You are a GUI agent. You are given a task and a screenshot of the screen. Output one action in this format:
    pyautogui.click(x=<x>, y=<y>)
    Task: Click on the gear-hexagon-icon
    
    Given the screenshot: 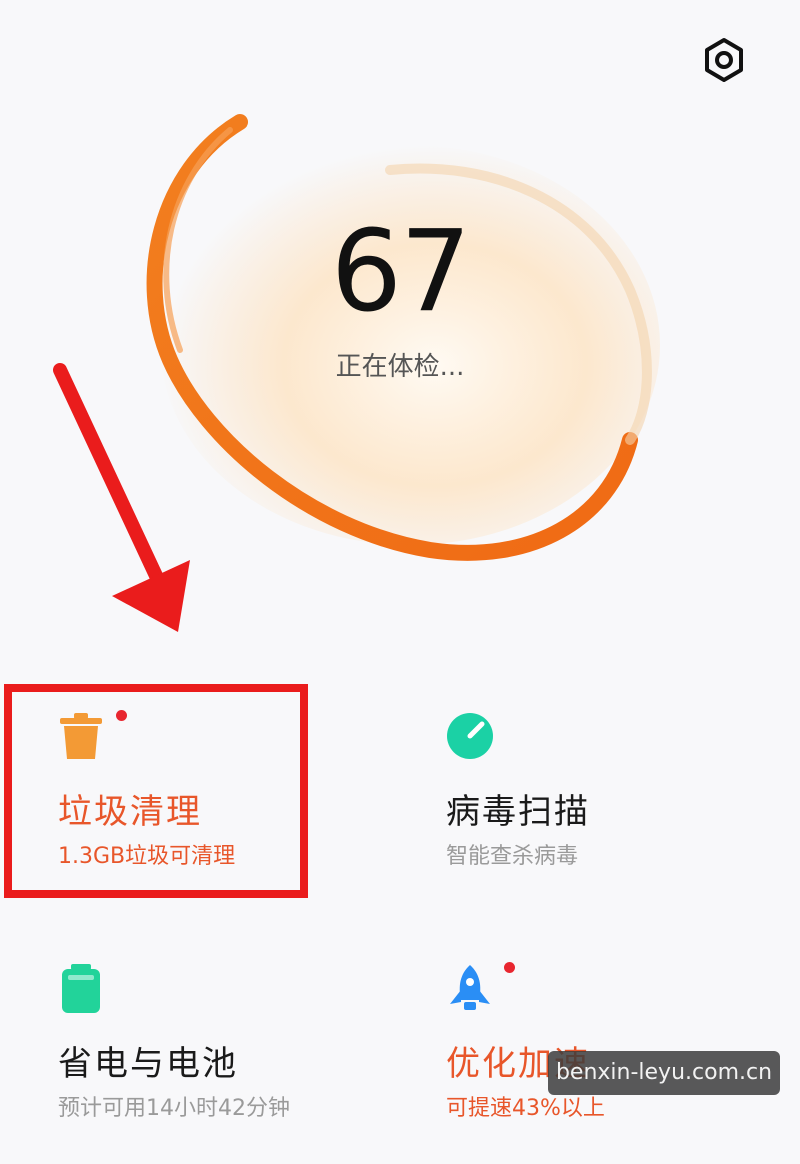 What is the action you would take?
    pyautogui.click(x=724, y=60)
    